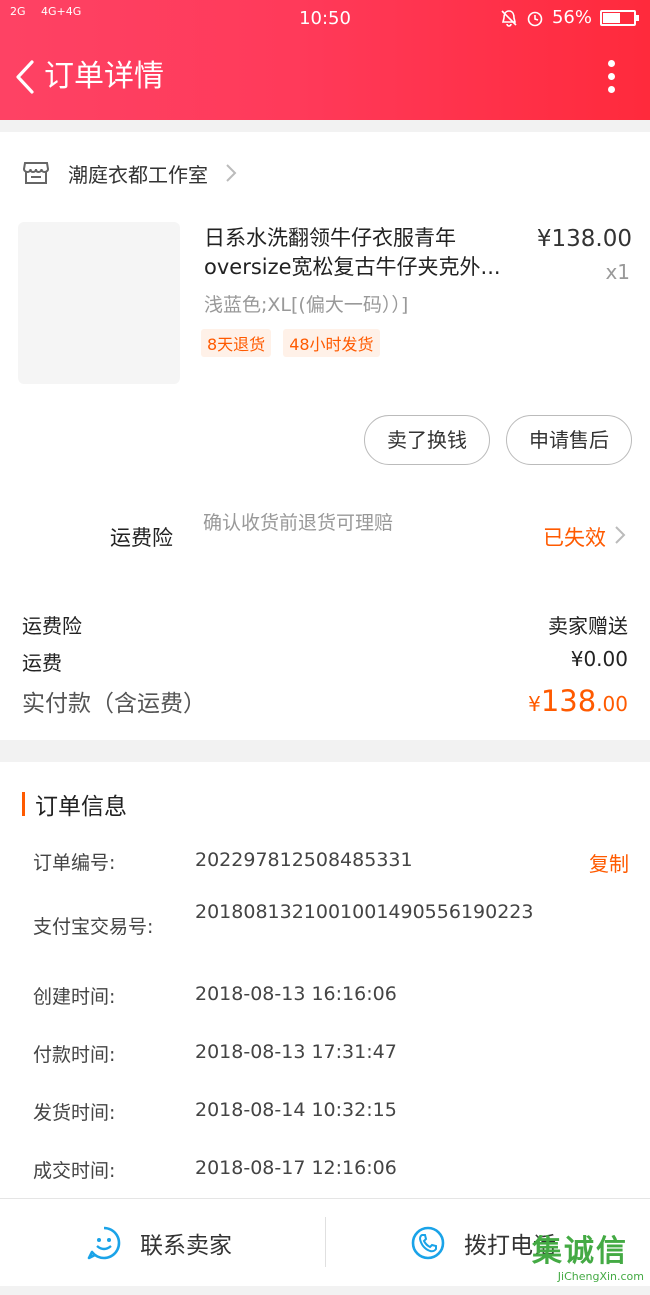  I want to click on header: 2G 4G+4G 10:50 56% 订单详情, so click(325, 60).